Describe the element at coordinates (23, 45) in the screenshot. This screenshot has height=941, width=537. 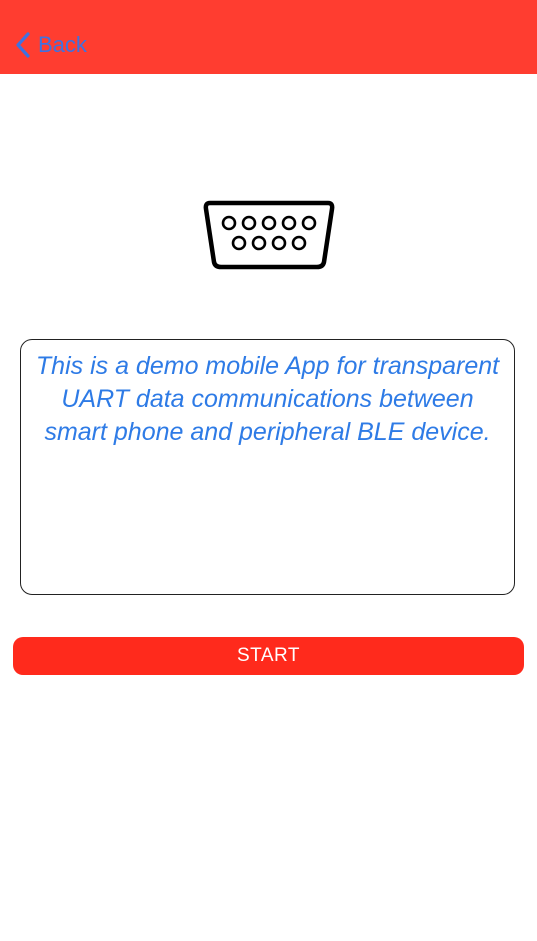
I see `chevron-left-icon` at that location.